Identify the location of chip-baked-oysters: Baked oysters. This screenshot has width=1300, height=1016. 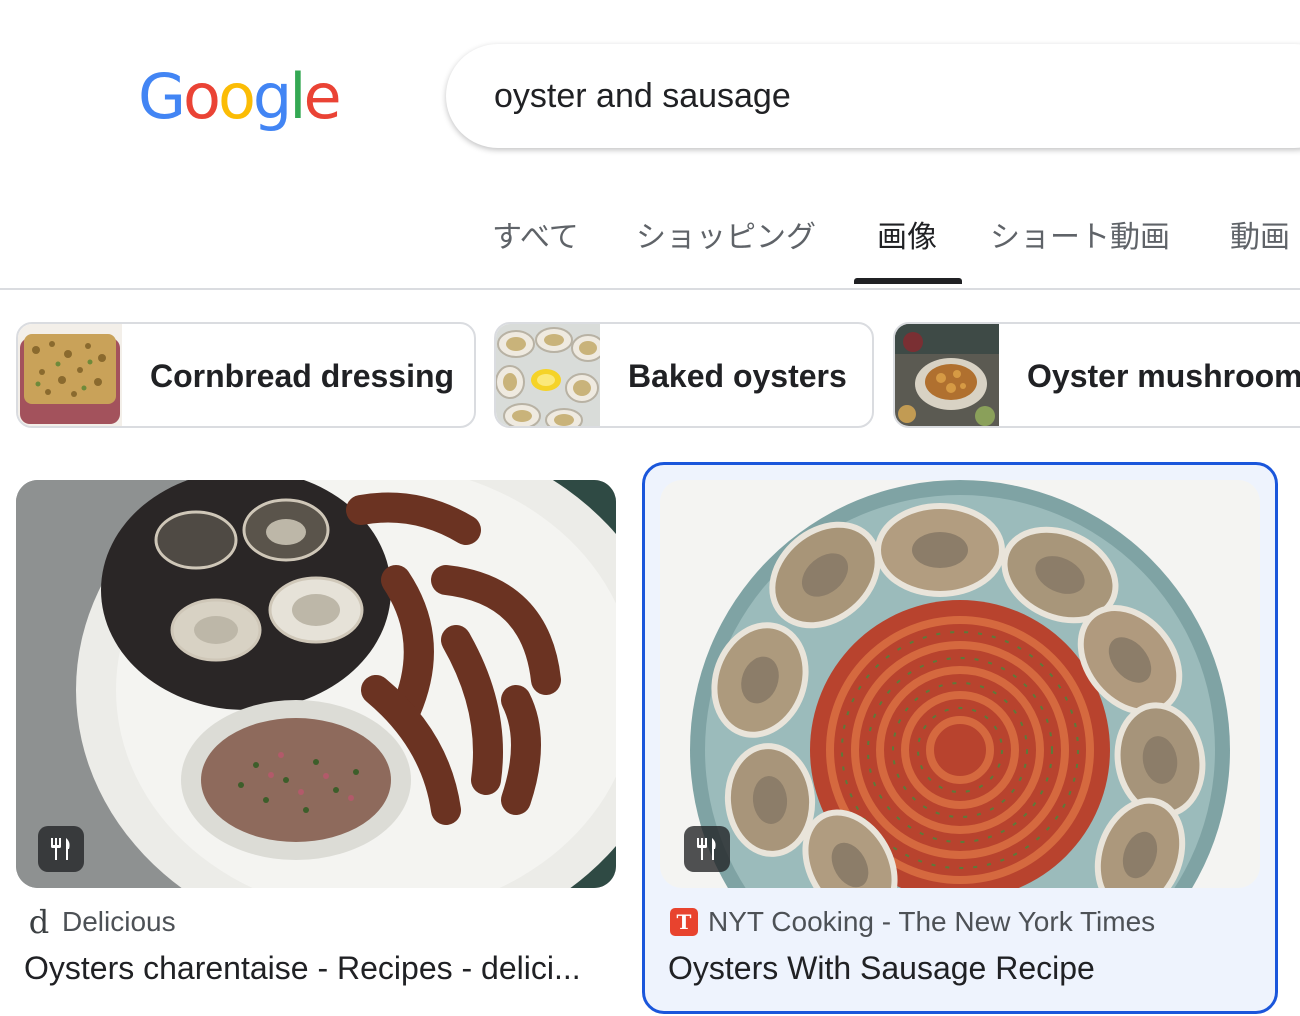
(684, 375).